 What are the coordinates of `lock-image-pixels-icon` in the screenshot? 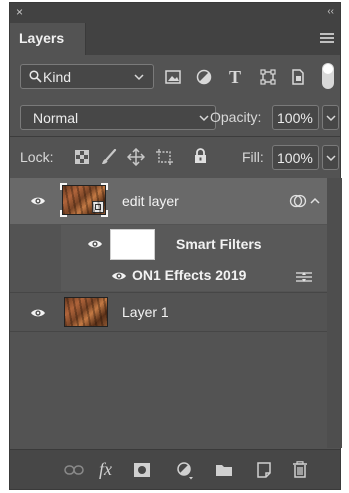 It's located at (109, 157).